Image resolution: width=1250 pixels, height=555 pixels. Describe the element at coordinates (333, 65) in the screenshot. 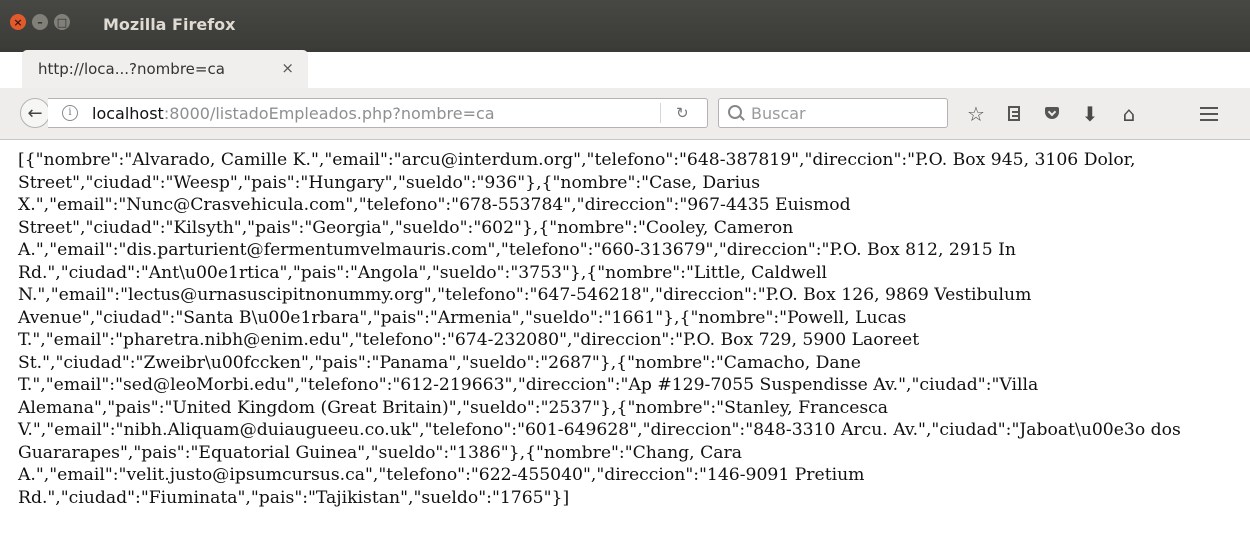

I see `new-tab-button: +` at that location.